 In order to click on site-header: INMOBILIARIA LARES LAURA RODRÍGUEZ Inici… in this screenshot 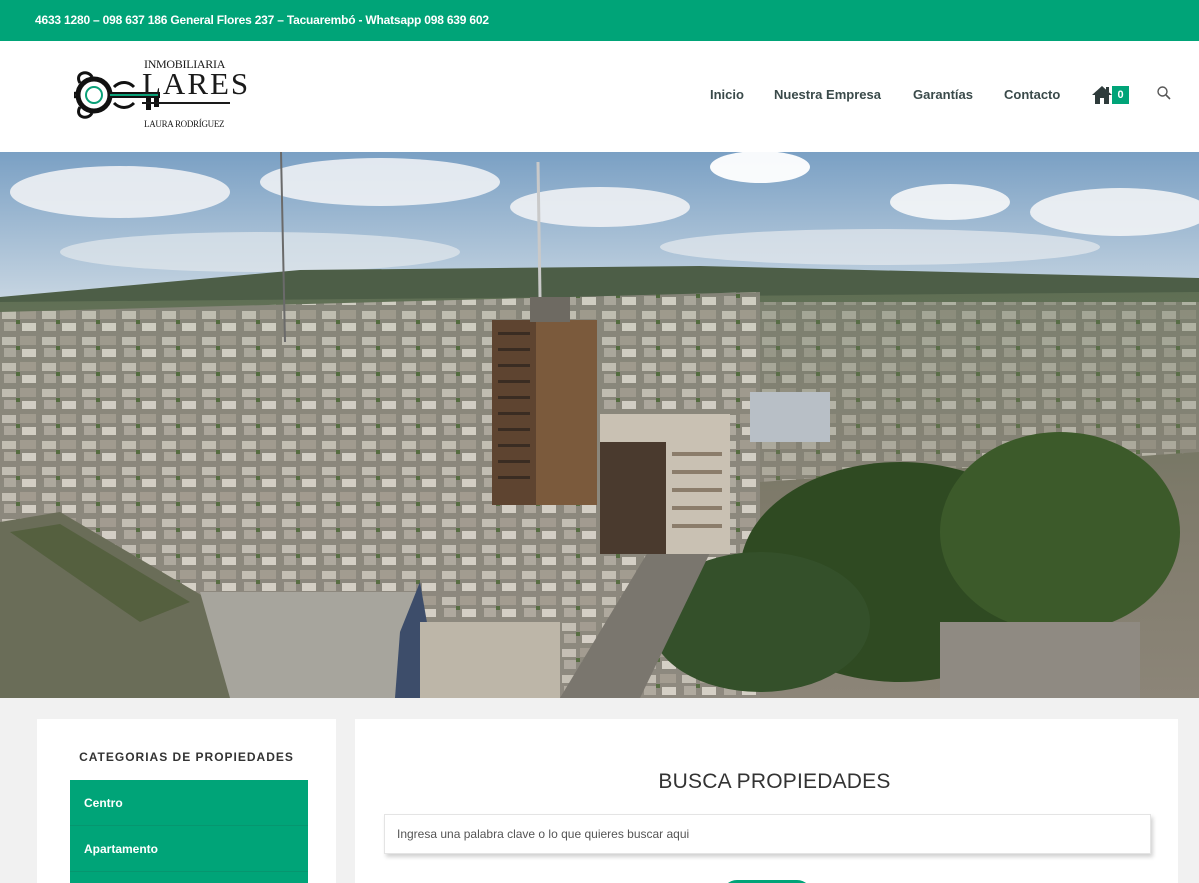, I will do `click(599, 96)`.